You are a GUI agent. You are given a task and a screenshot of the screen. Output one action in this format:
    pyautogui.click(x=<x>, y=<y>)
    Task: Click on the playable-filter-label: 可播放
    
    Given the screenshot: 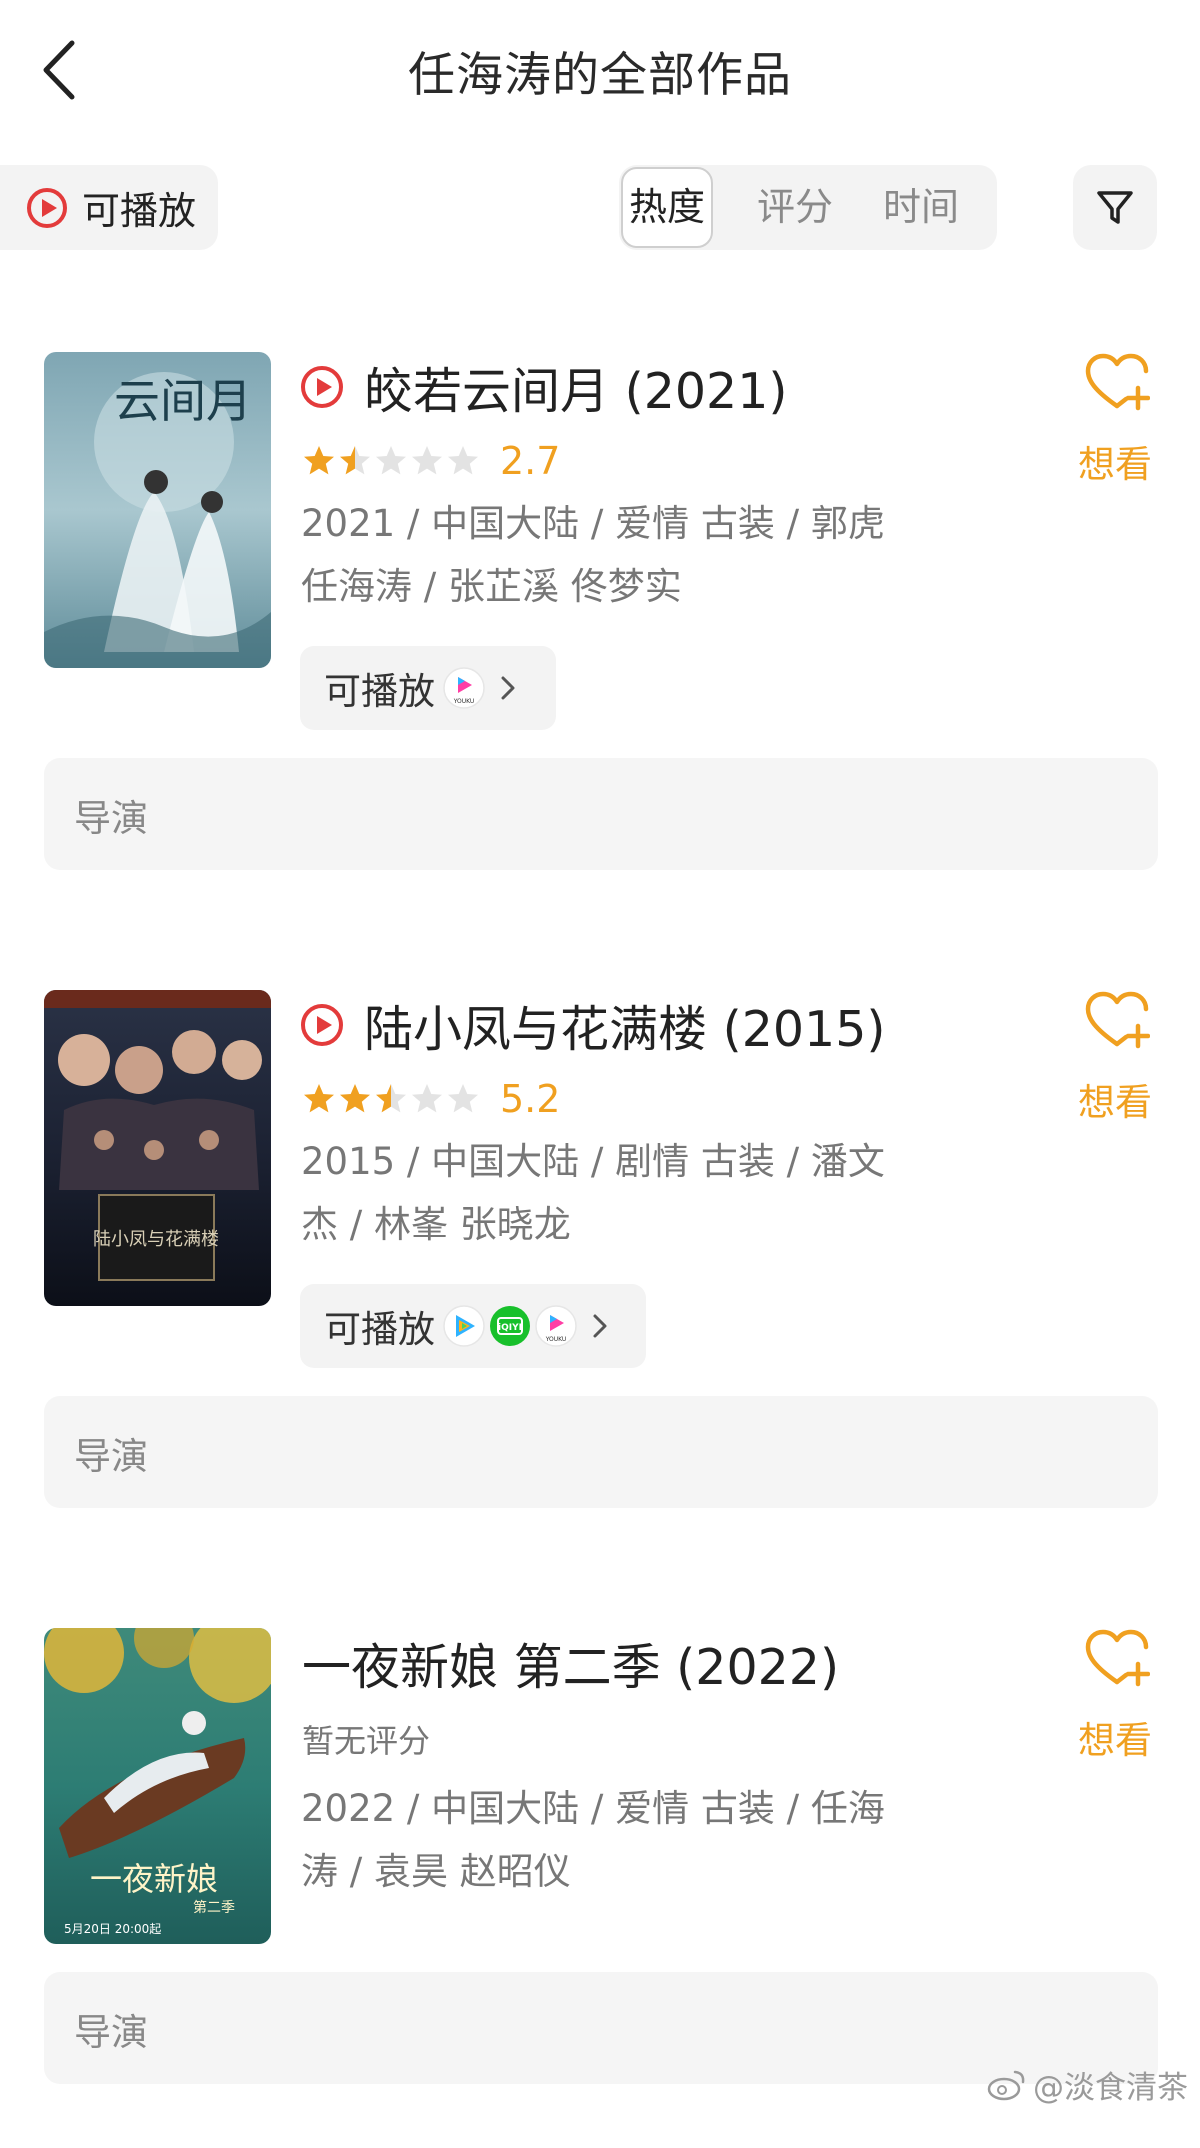 What is the action you would take?
    pyautogui.click(x=139, y=211)
    